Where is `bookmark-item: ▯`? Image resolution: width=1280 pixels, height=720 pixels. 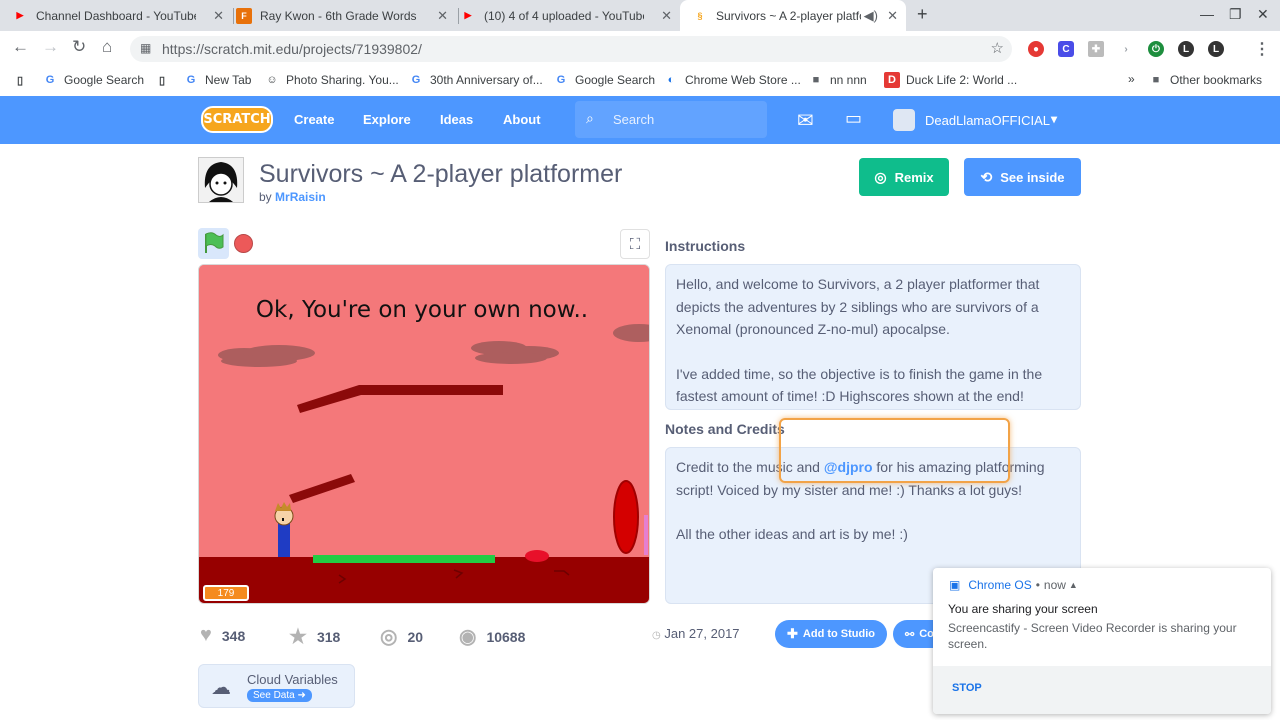 bookmark-item: ▯ is located at coordinates (165, 80).